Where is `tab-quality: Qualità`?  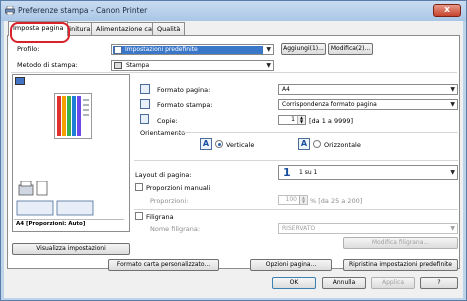
tab-quality: Qualità is located at coordinates (169, 28).